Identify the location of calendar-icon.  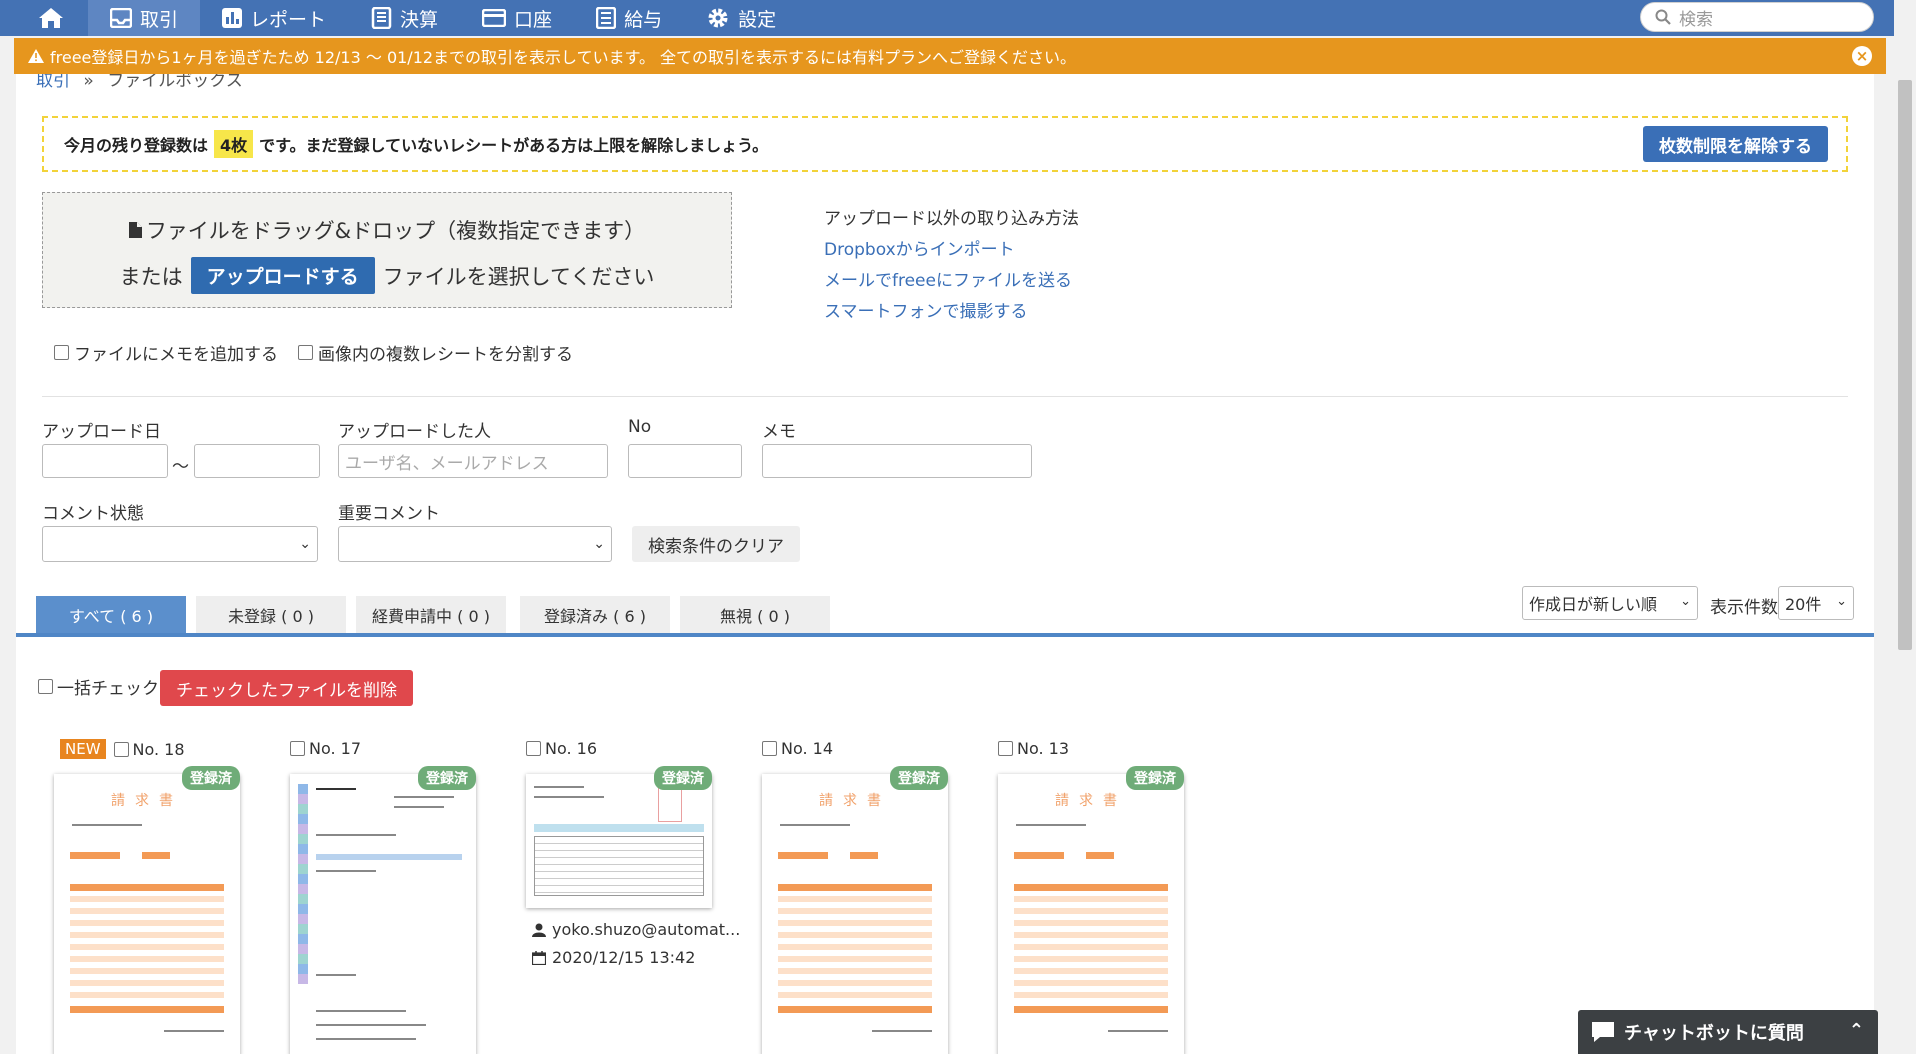
(539, 957).